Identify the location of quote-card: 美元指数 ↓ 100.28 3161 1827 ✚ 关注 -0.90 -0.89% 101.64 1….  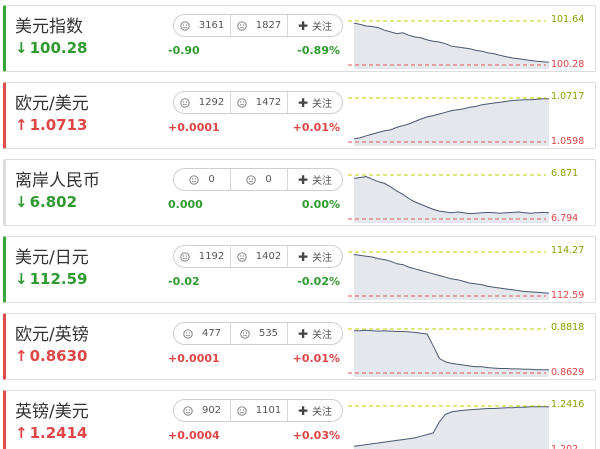
(299, 38).